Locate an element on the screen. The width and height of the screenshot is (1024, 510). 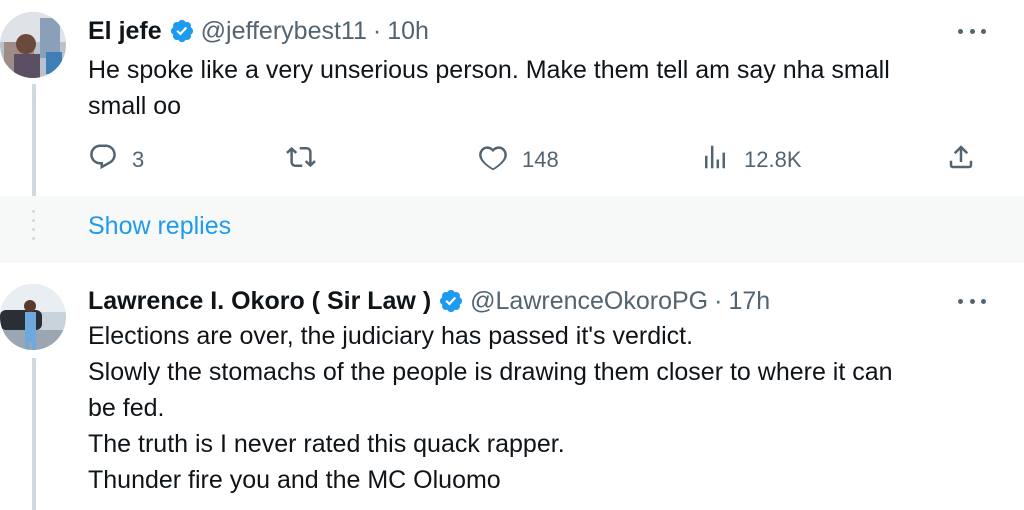
like-count: 148 is located at coordinates (540, 159).